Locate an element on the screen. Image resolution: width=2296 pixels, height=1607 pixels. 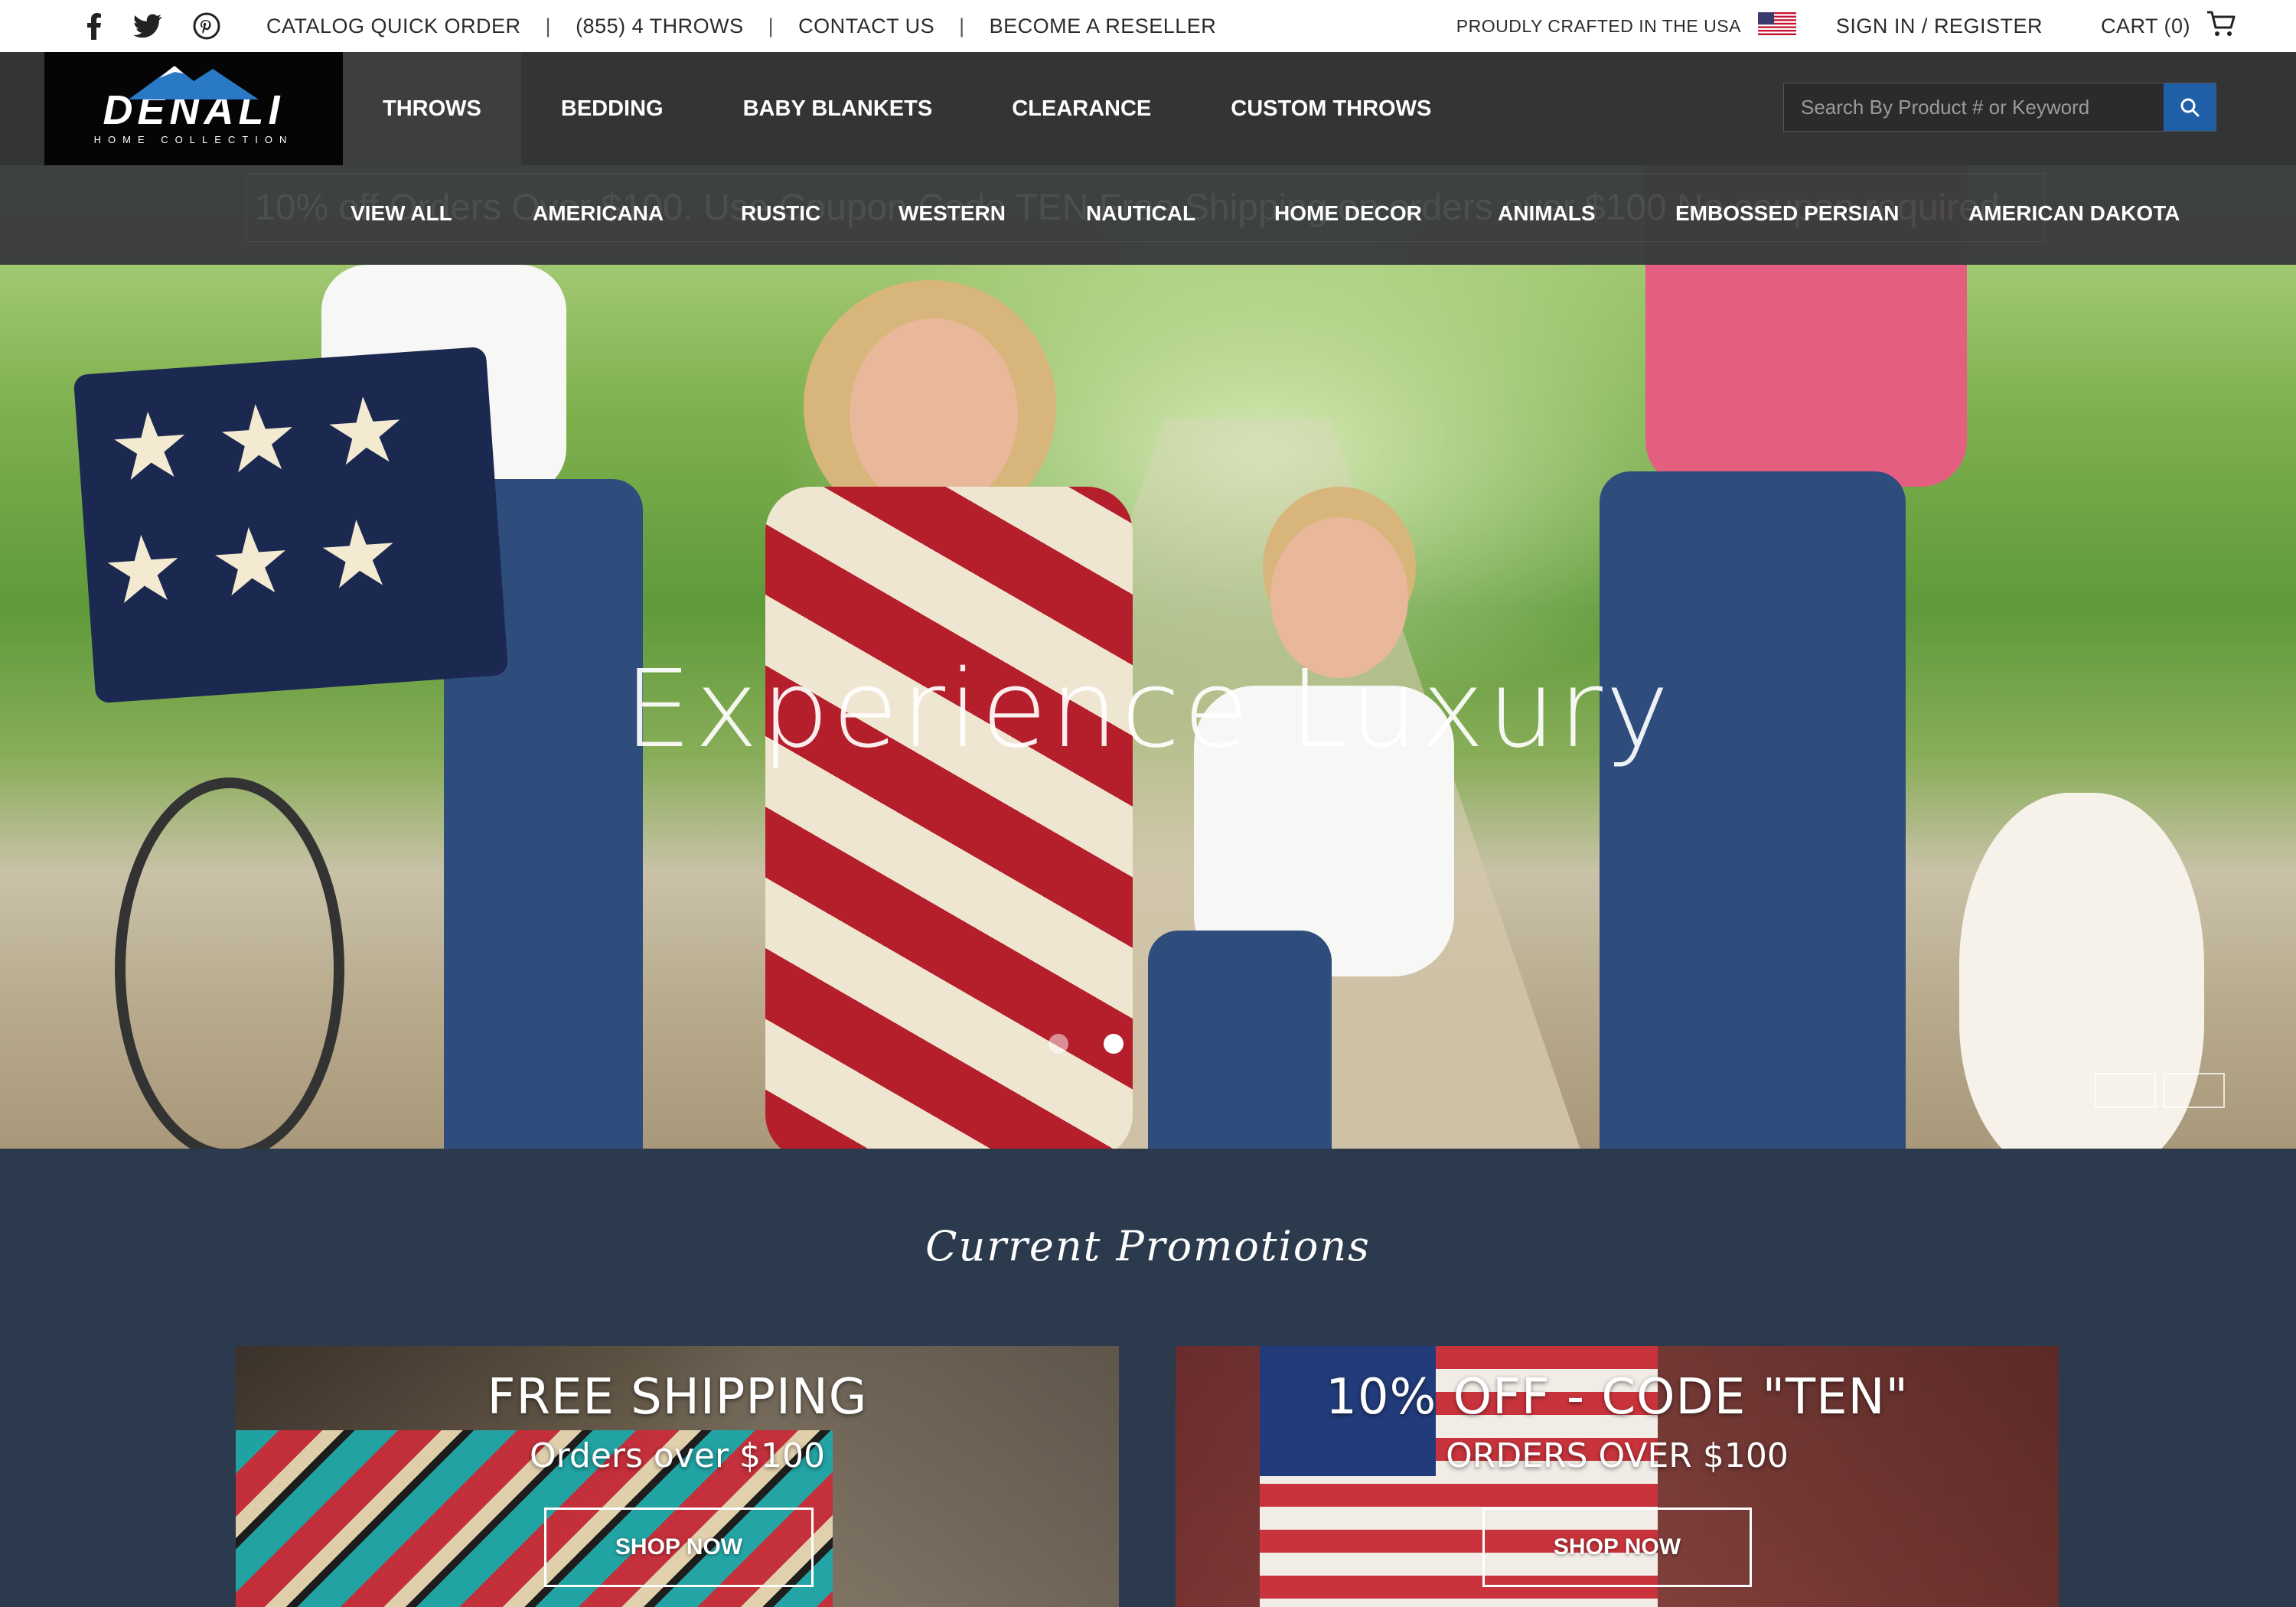
subnav-item-view-all: VIEW ALL is located at coordinates (401, 214).